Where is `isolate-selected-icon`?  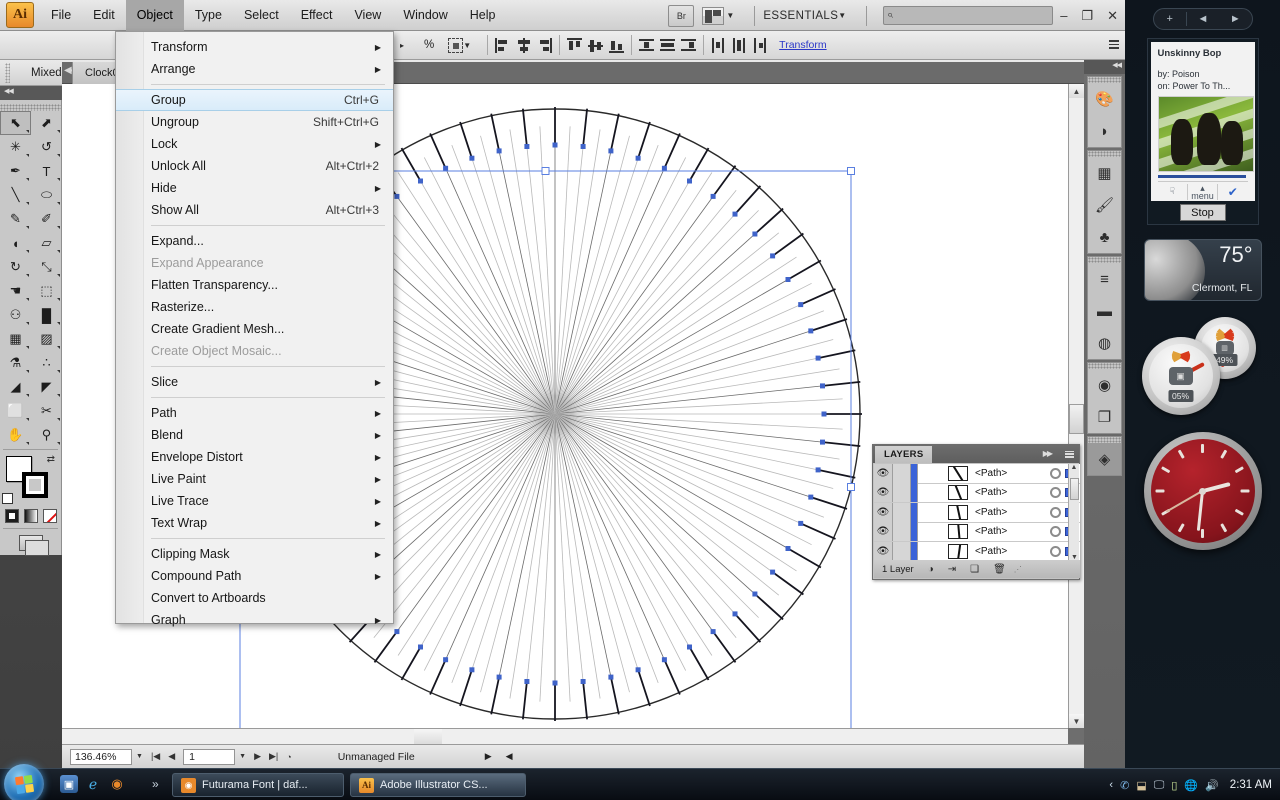
isolate-selected-icon is located at coordinates (456, 45).